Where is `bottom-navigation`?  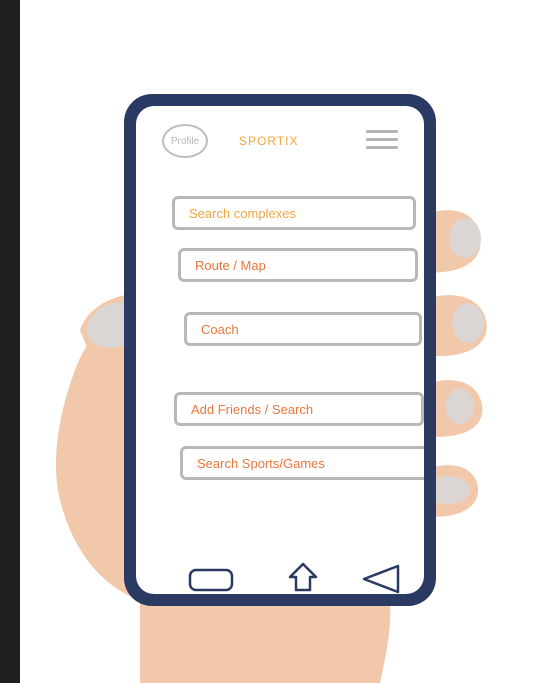
bottom-navigation is located at coordinates (280, 565).